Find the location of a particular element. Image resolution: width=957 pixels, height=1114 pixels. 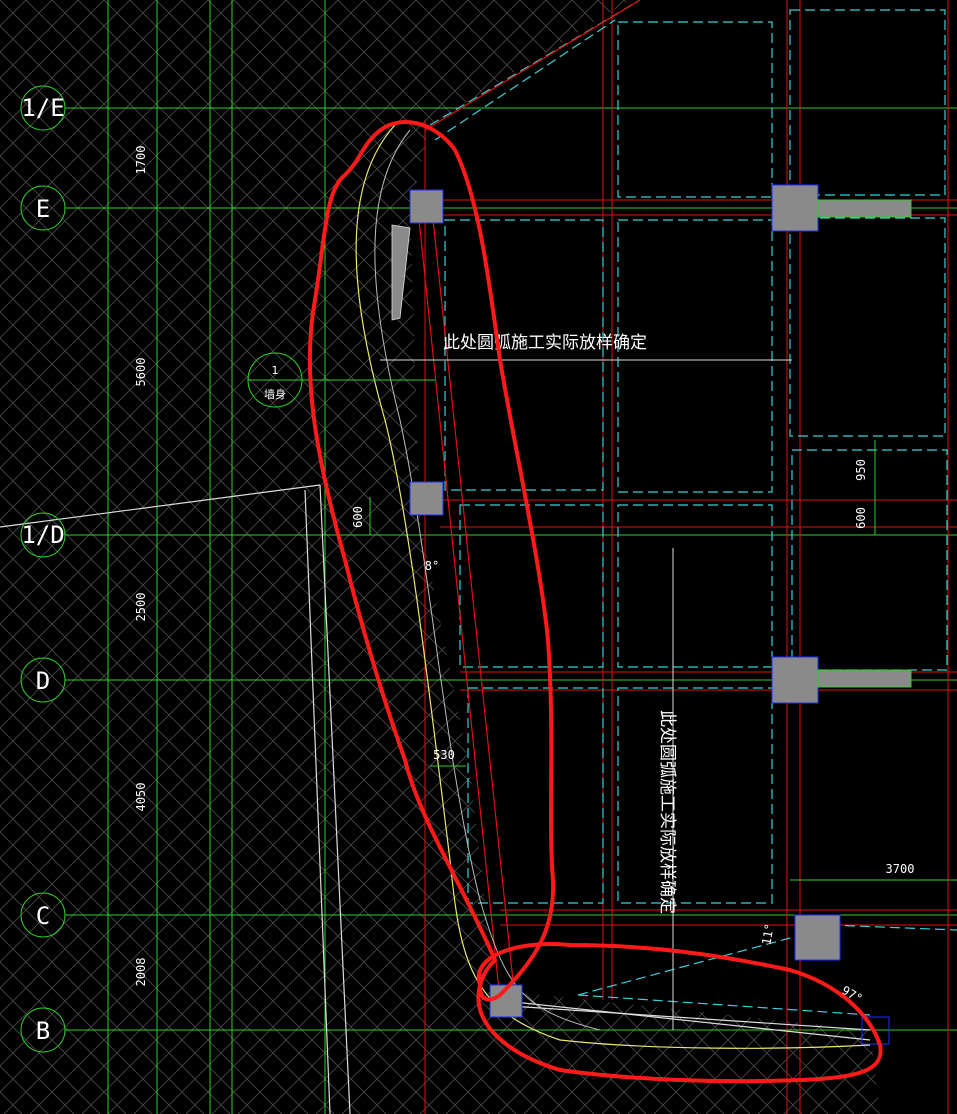

section-tag-label: 墙身 is located at coordinates (275, 394).